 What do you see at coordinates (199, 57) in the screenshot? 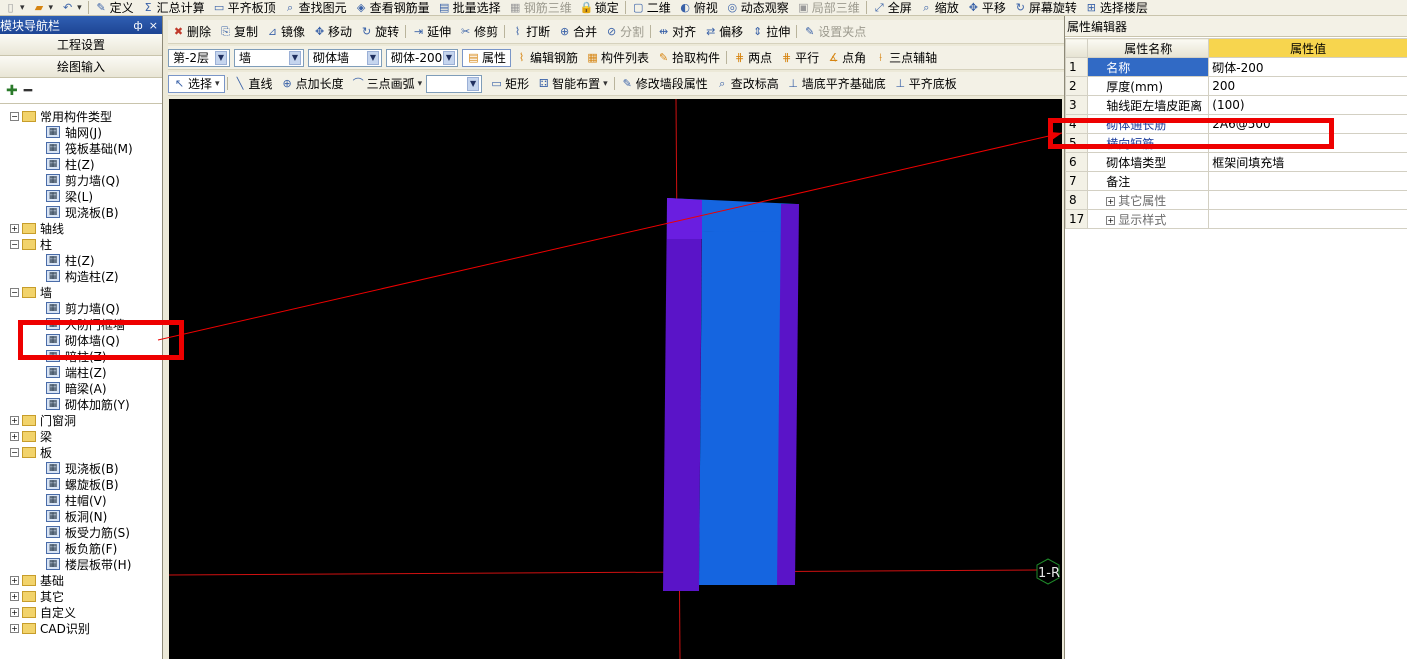
I see `floor-select: 第-2层 ▼` at bounding box center [199, 57].